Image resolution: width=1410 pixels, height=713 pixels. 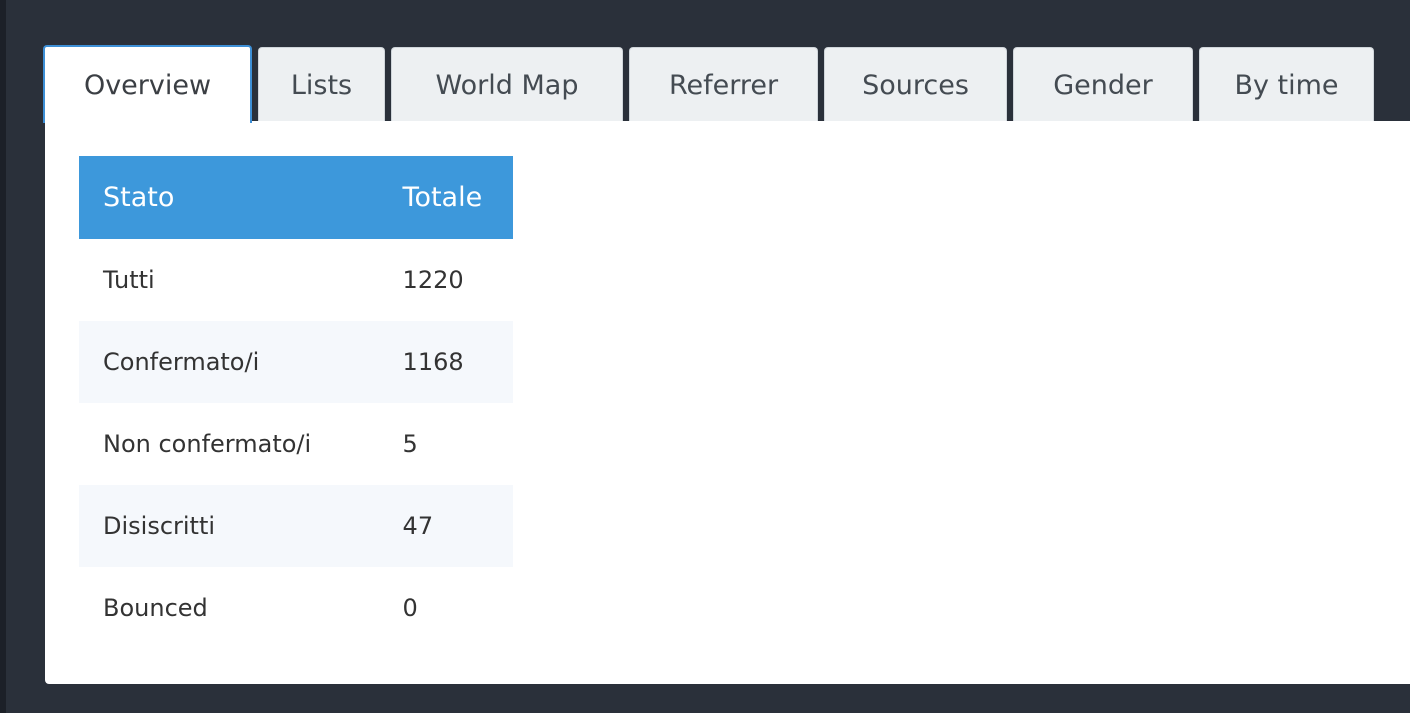 What do you see at coordinates (155, 608) in the screenshot?
I see `status-cell: Bounced` at bounding box center [155, 608].